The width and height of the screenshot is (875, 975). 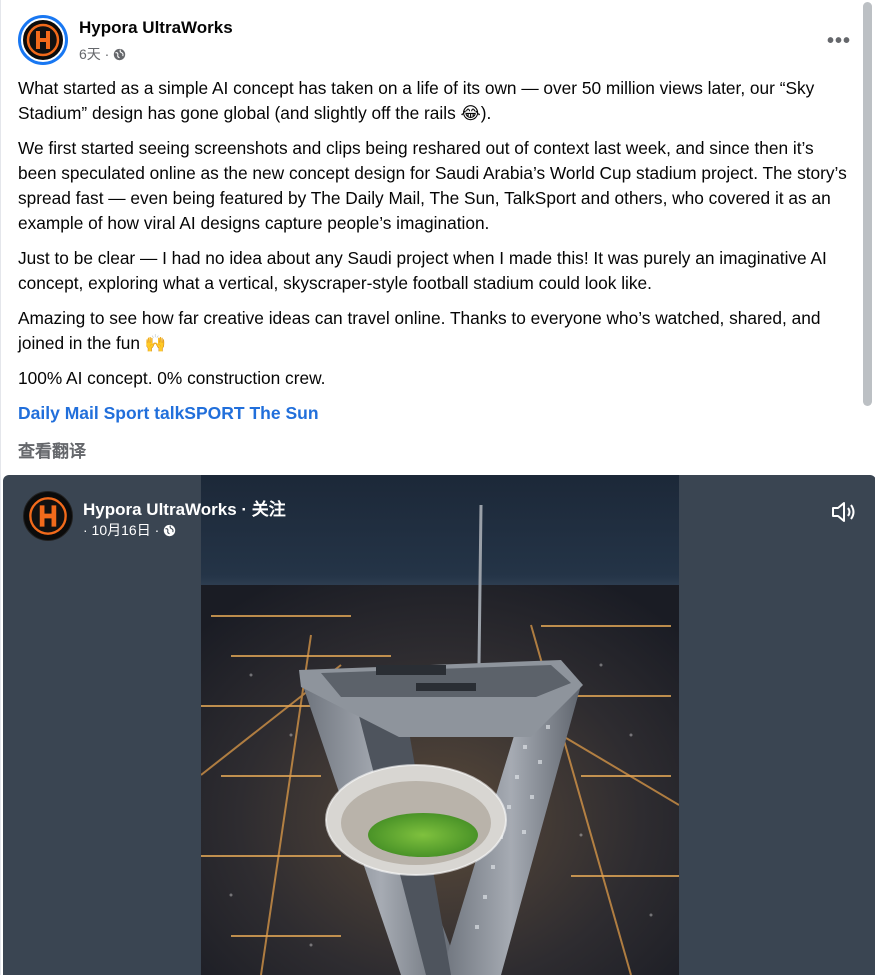 What do you see at coordinates (184, 507) in the screenshot?
I see `video-author: Hypora UltraWorks · 关注` at bounding box center [184, 507].